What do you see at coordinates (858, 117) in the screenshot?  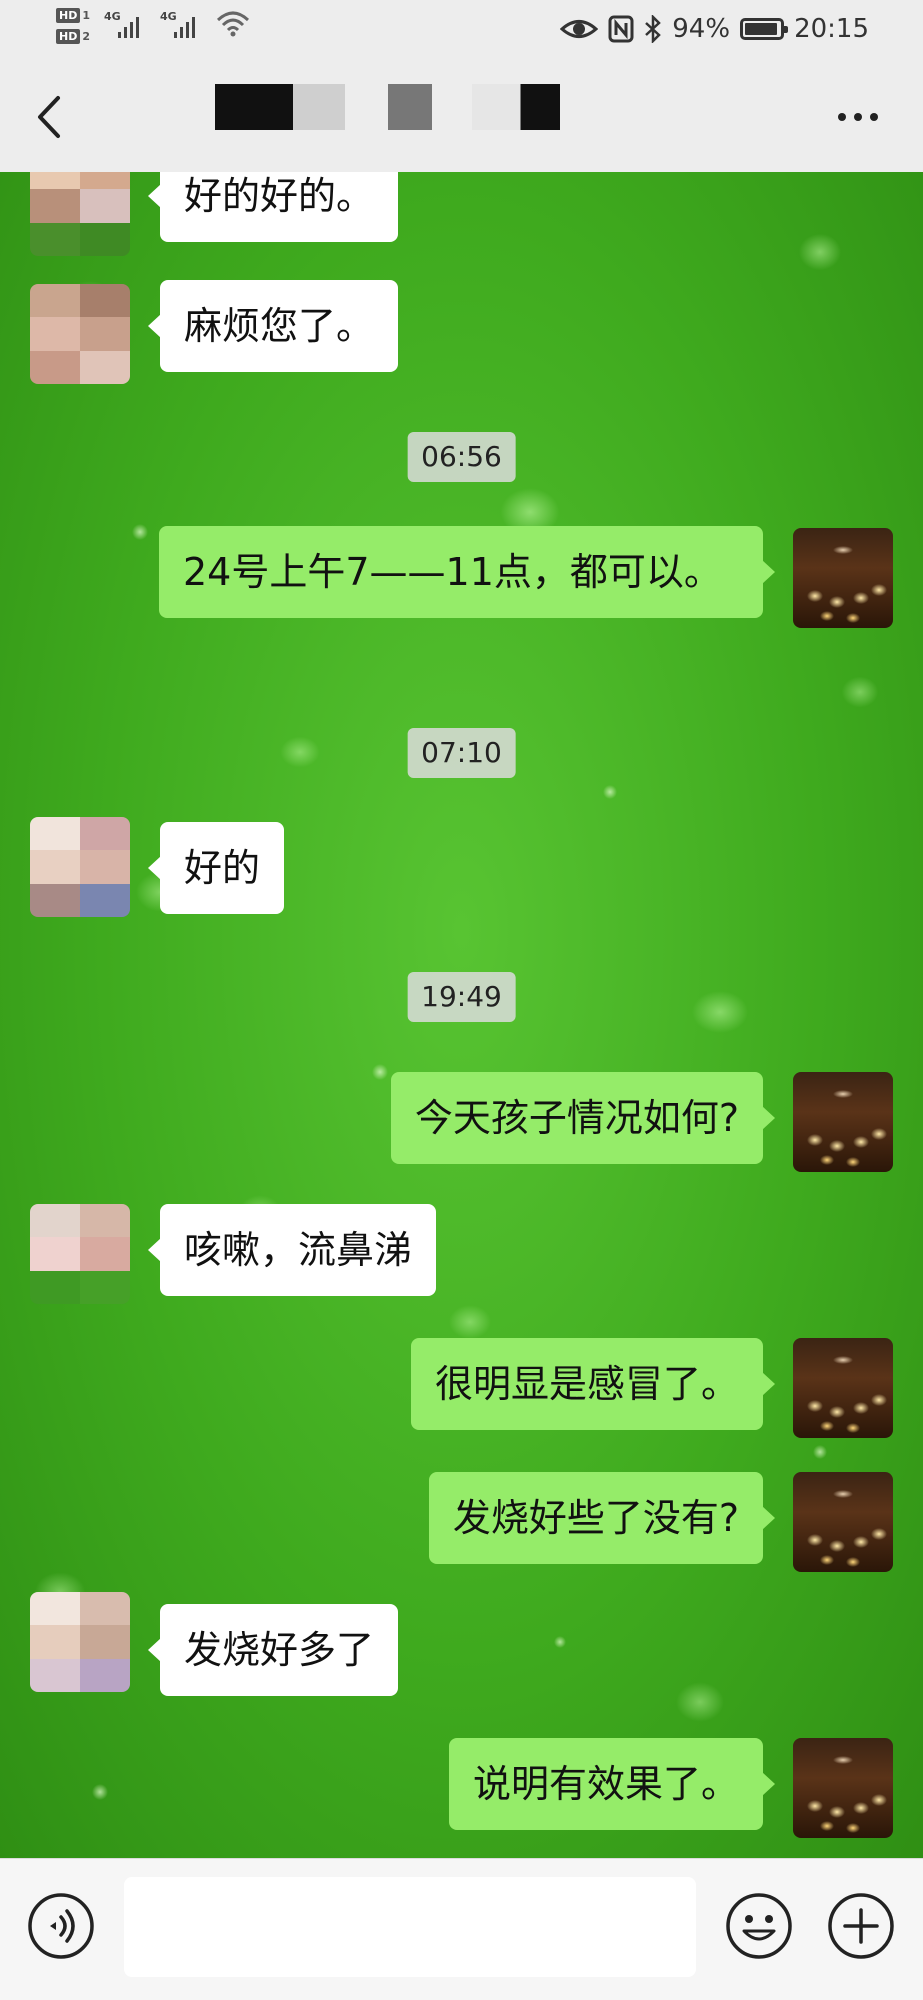 I see `more-dots-icon` at bounding box center [858, 117].